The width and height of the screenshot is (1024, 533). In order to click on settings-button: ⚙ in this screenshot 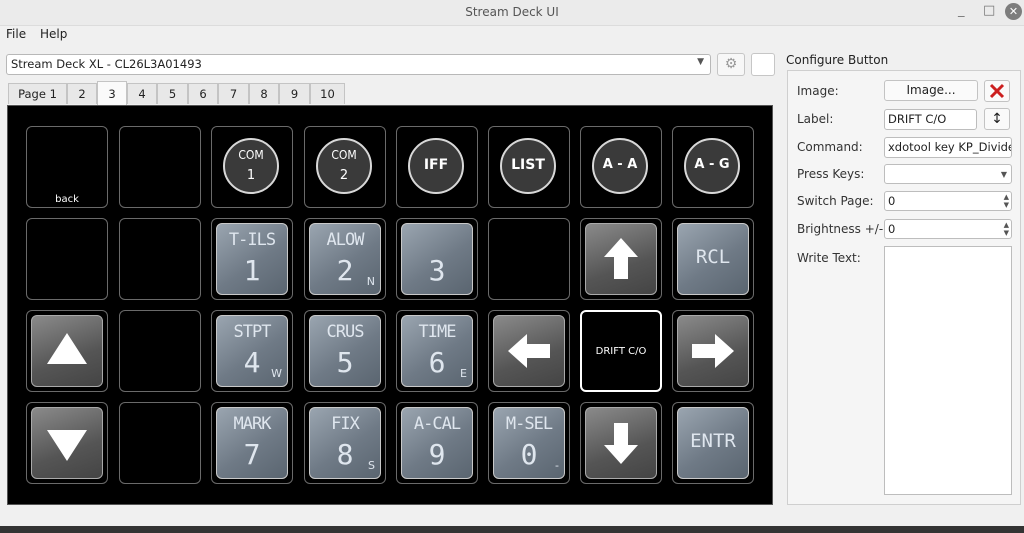, I will do `click(731, 64)`.